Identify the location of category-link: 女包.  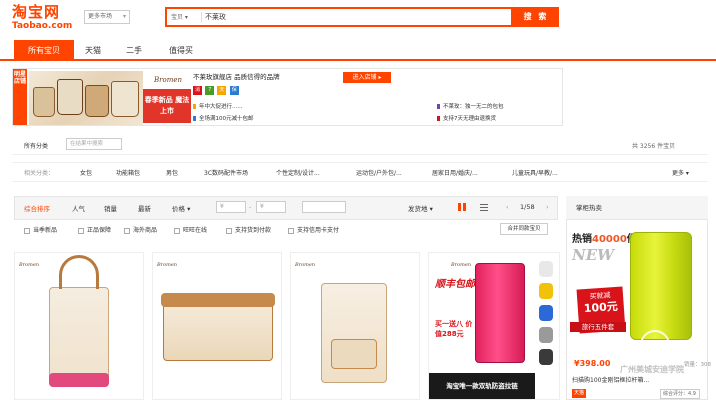
(86, 172).